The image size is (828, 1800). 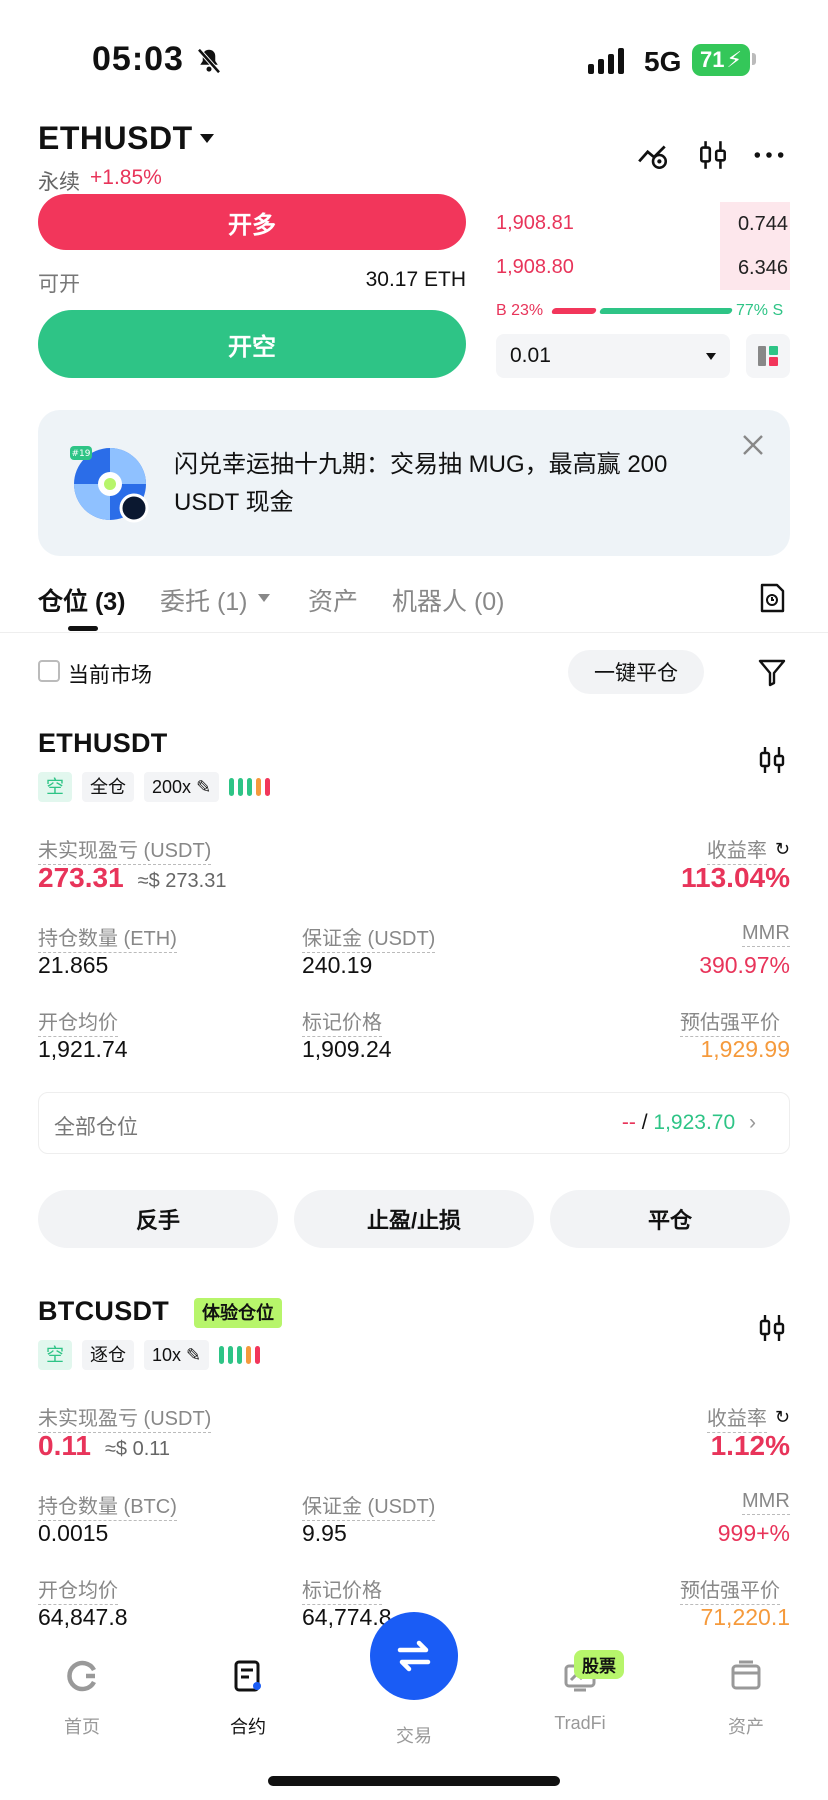 I want to click on nav-tradfi-label: TradFi, so click(x=580, y=1723).